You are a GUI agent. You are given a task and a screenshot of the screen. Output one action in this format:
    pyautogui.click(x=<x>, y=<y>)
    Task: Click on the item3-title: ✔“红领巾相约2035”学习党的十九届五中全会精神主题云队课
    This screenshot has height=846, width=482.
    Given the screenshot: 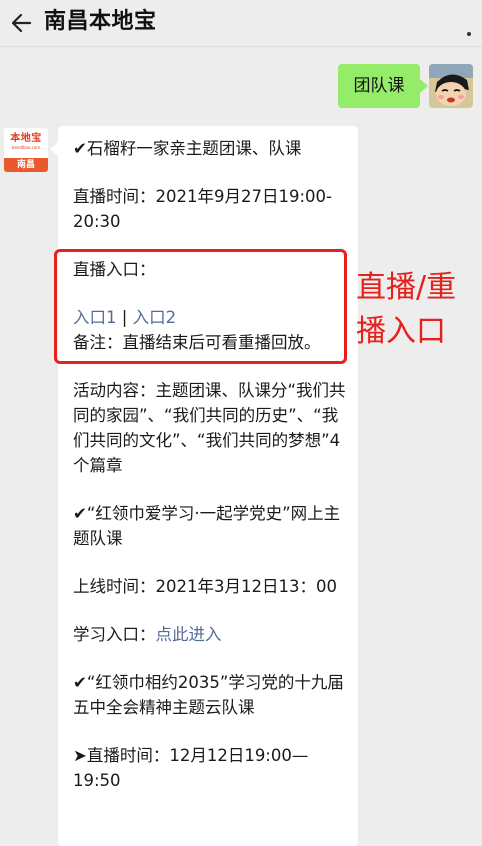 What is the action you would take?
    pyautogui.click(x=208, y=695)
    